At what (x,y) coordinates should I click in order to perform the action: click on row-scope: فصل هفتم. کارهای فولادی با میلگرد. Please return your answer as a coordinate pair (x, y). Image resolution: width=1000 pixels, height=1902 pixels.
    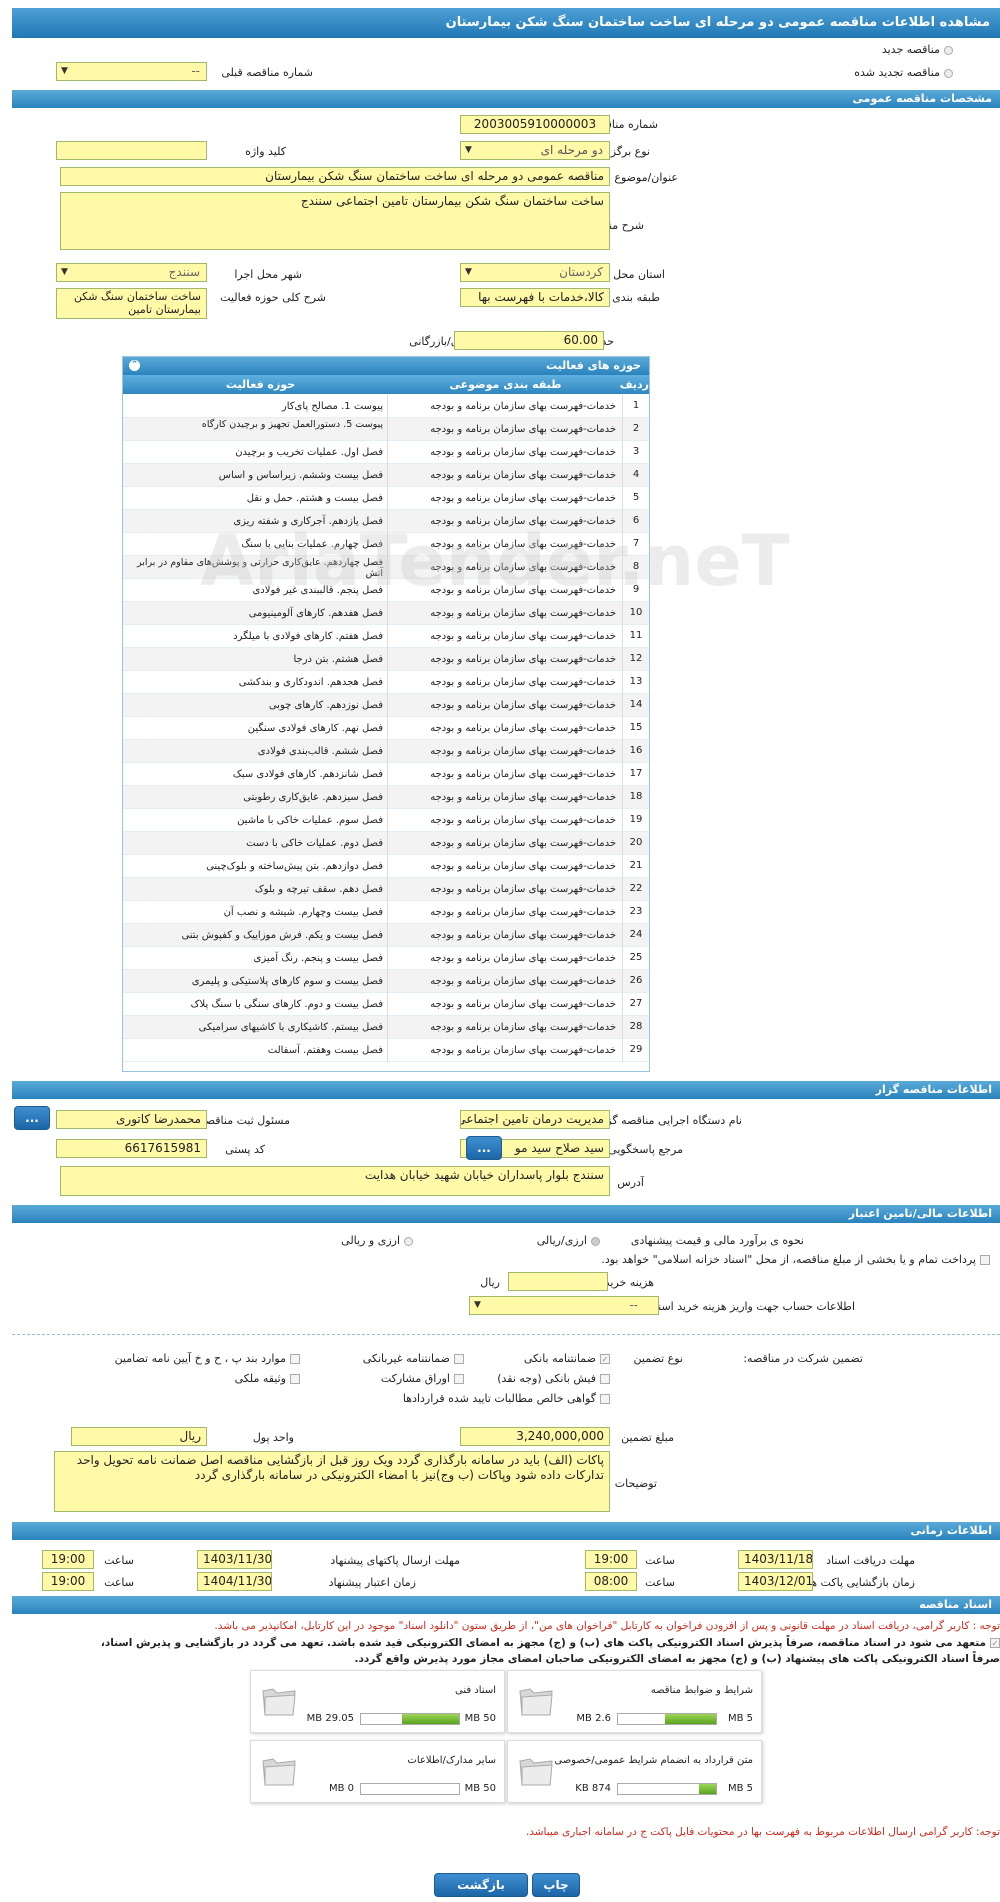
    Looking at the image, I should click on (260, 636).